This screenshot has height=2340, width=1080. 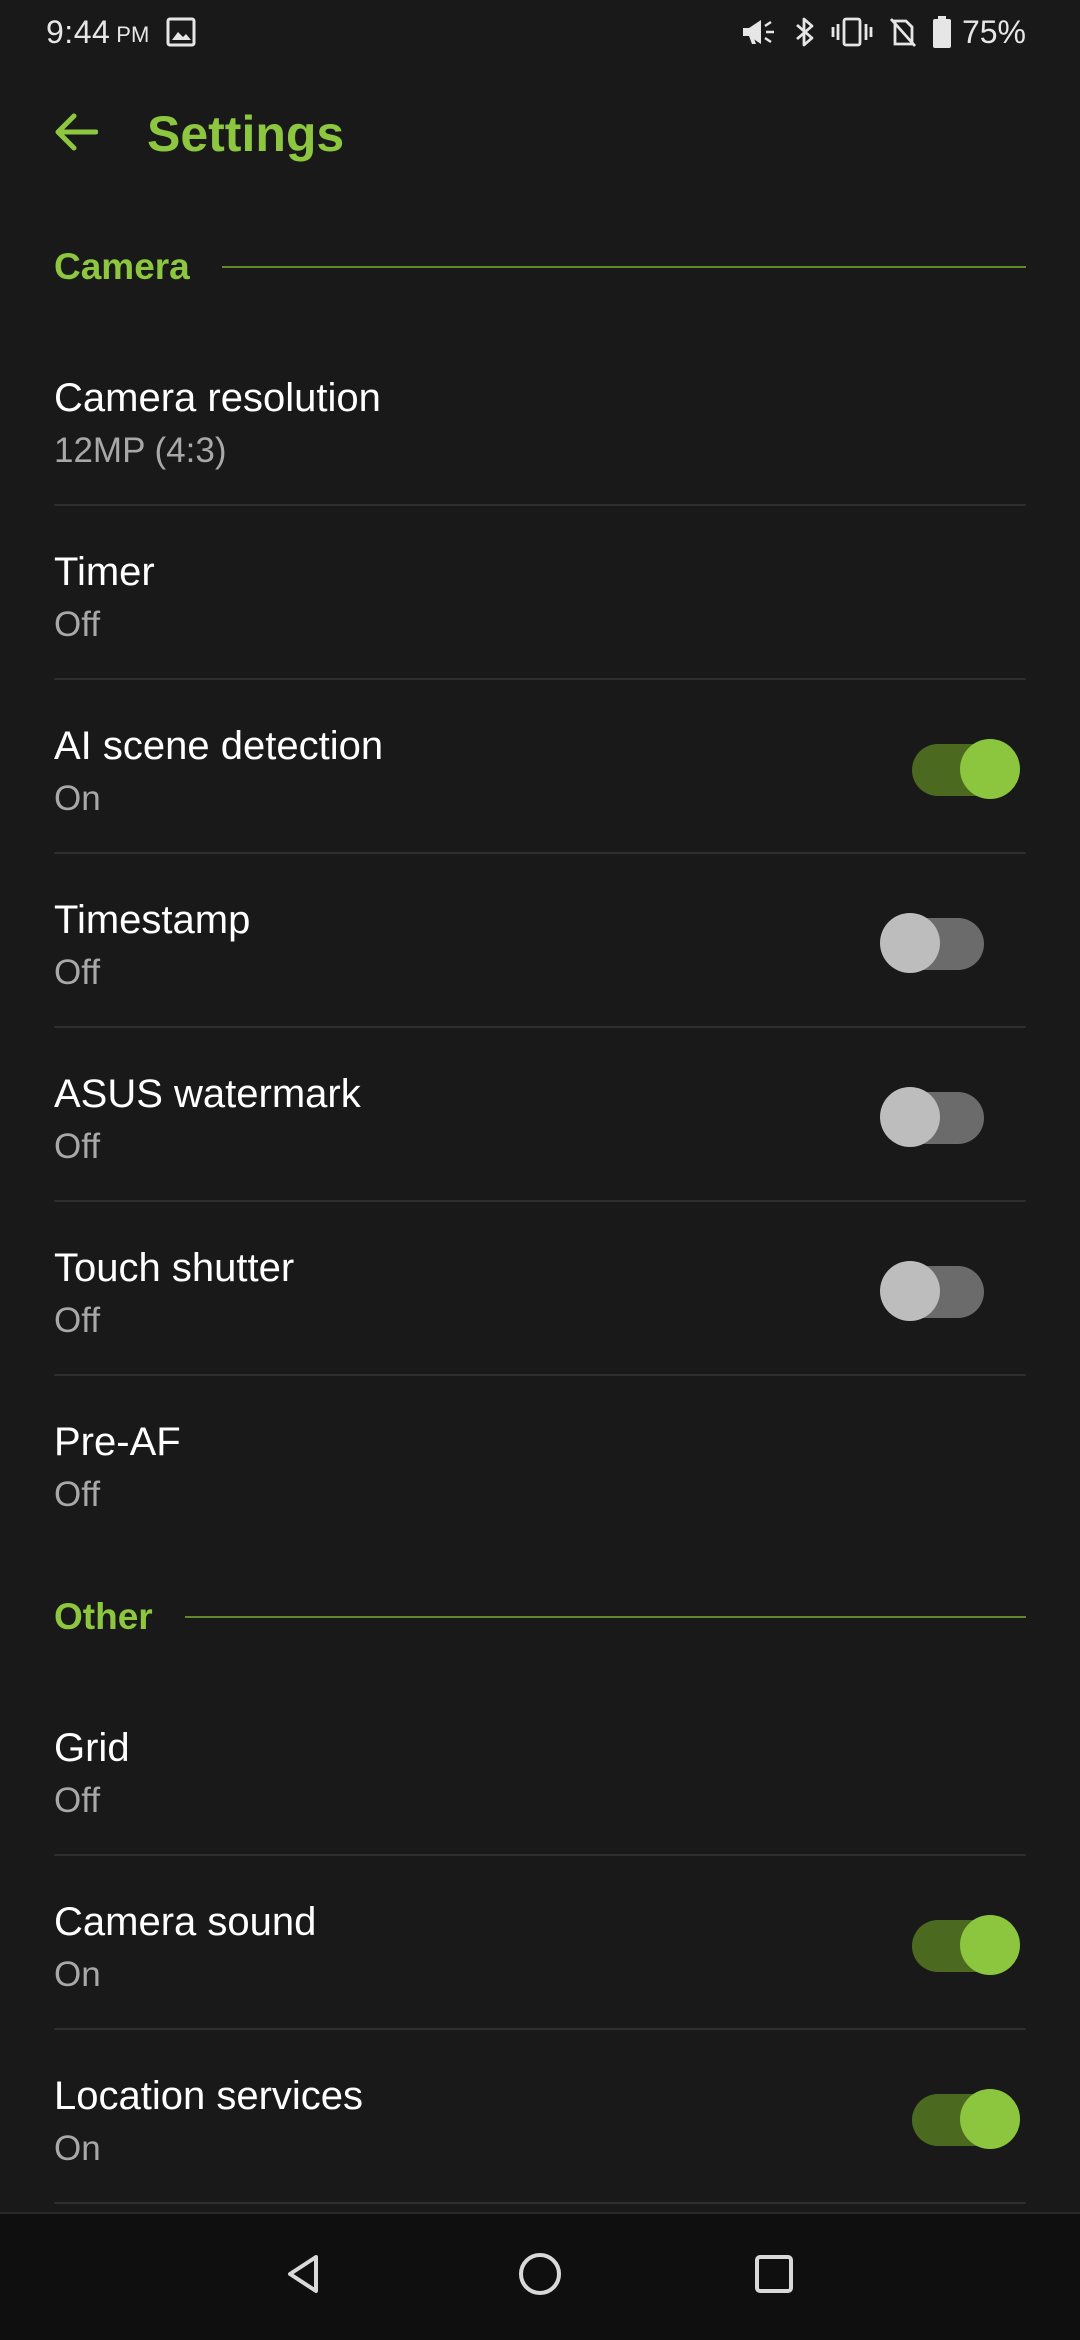 What do you see at coordinates (540, 593) in the screenshot?
I see `setting-row-timer: Timer Off` at bounding box center [540, 593].